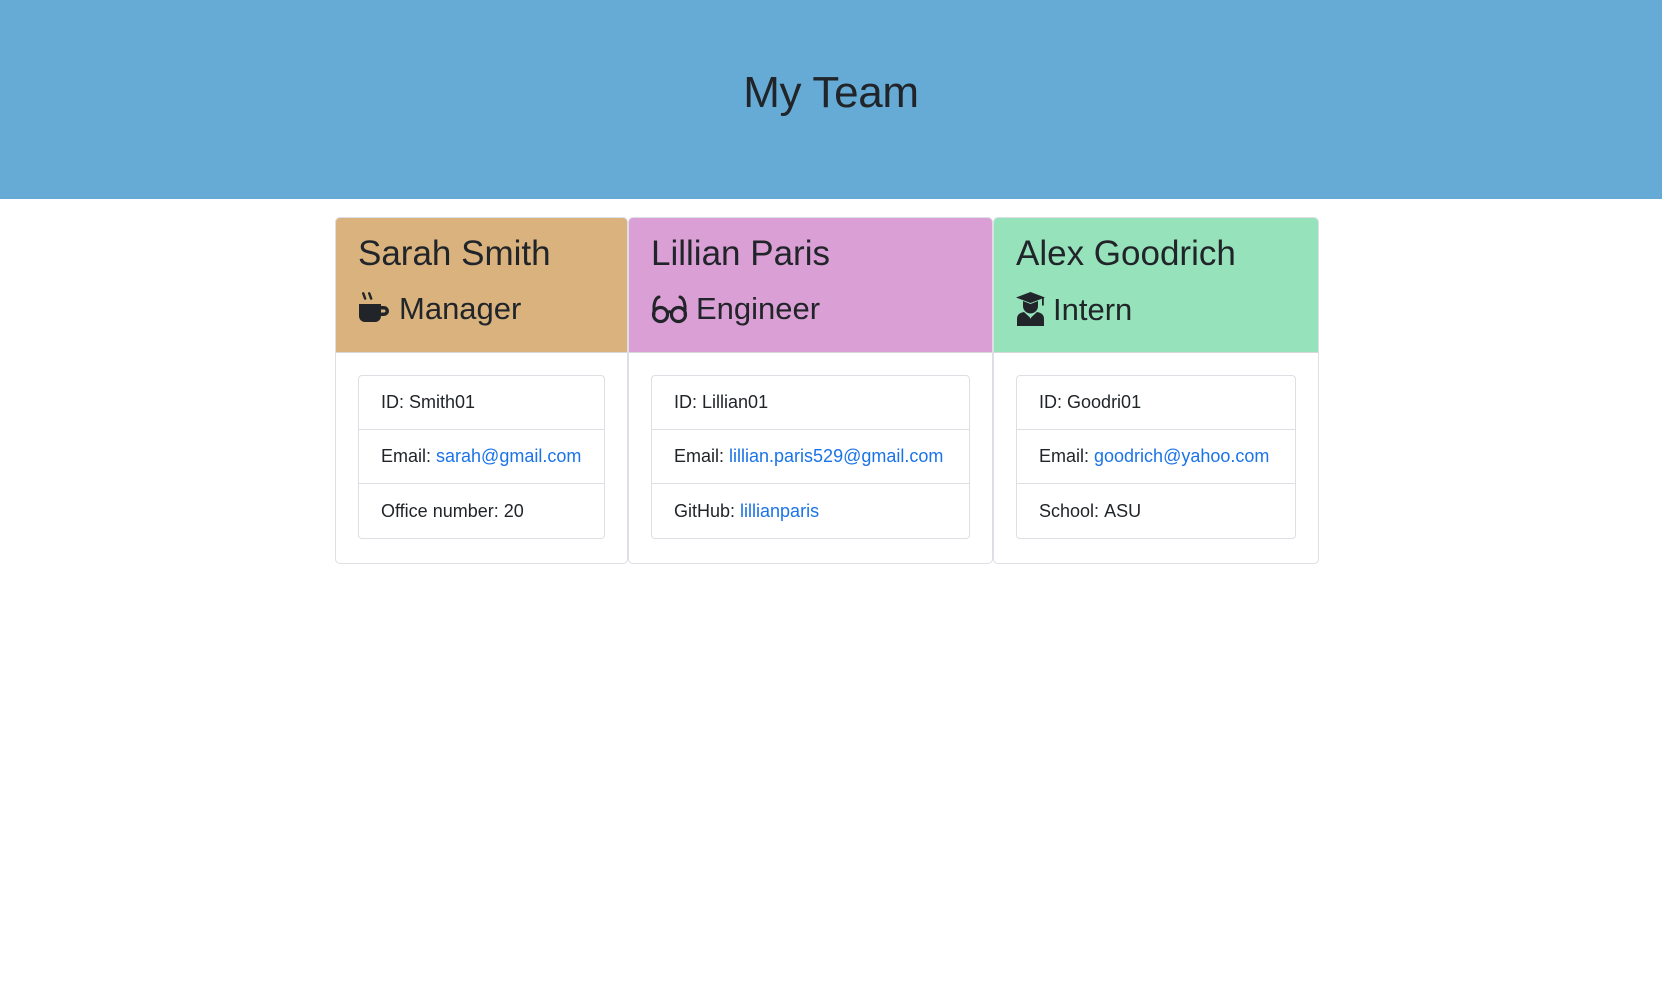 This screenshot has width=1662, height=986. Describe the element at coordinates (1156, 309) in the screenshot. I see `employee-role: Intern` at that location.